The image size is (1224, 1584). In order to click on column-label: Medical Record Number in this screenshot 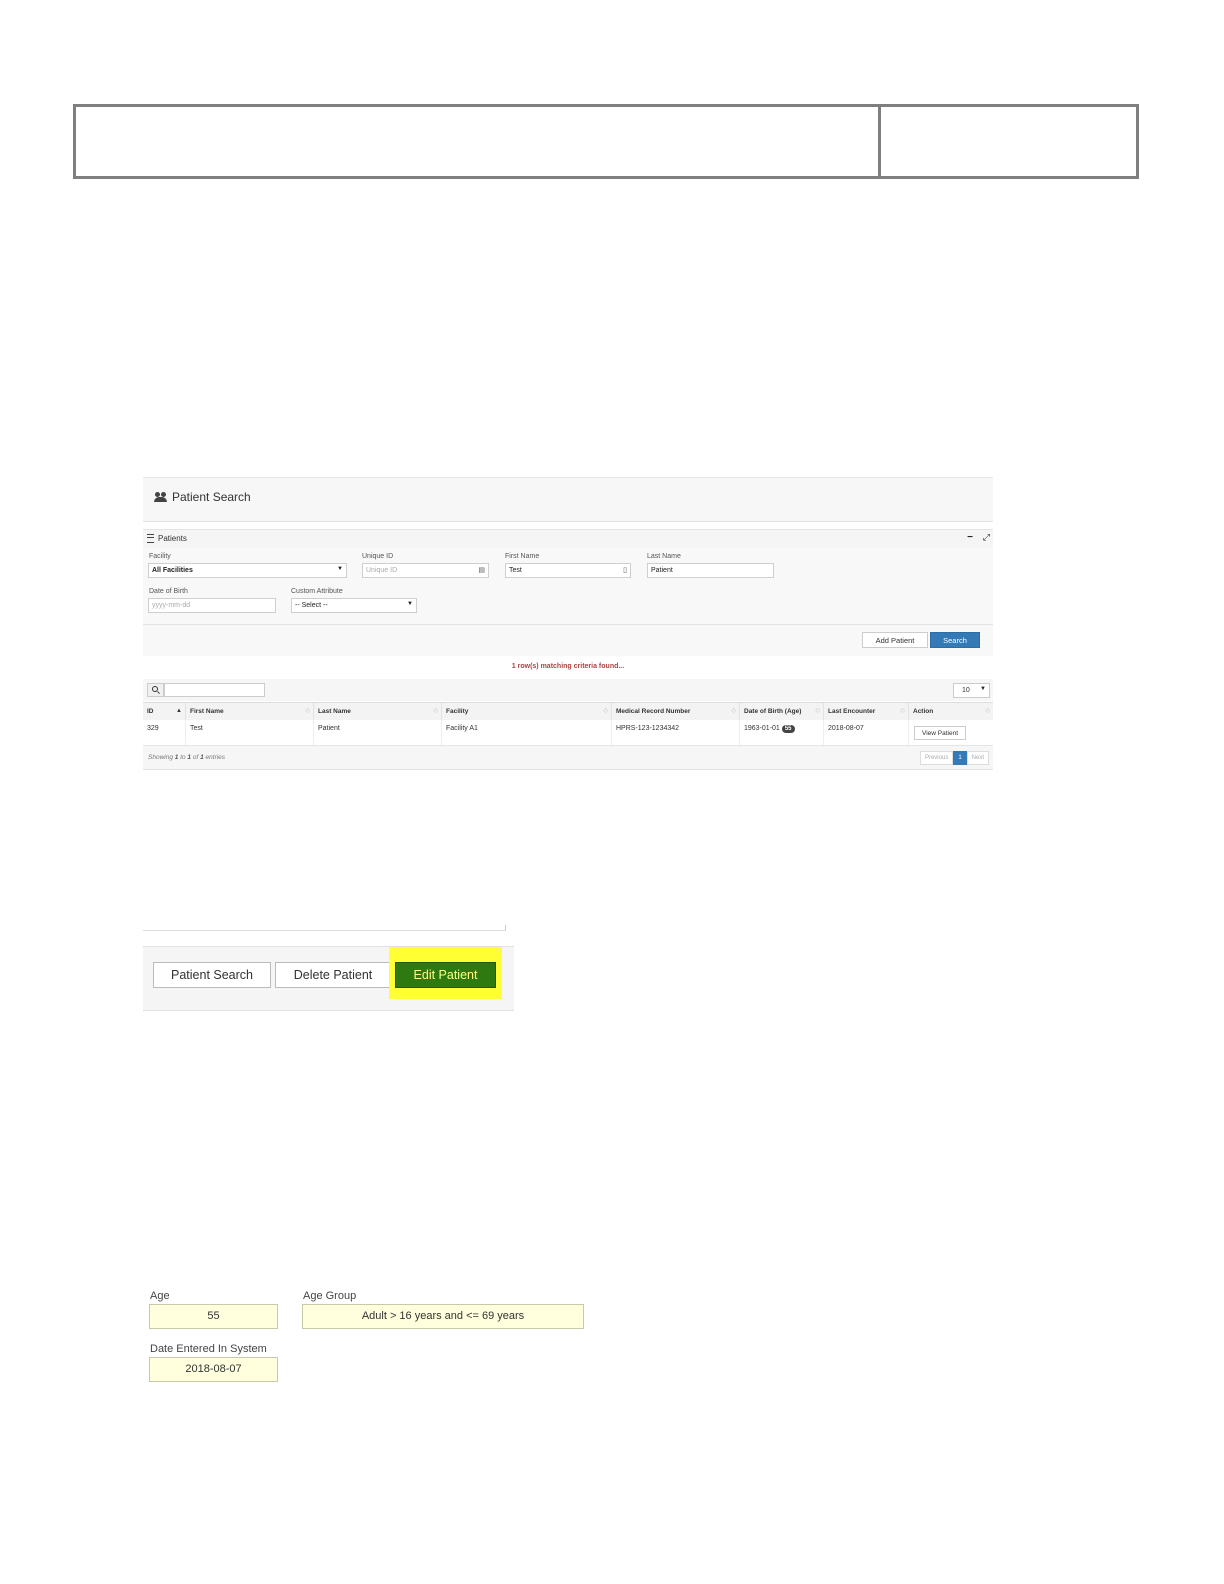, I will do `click(653, 711)`.